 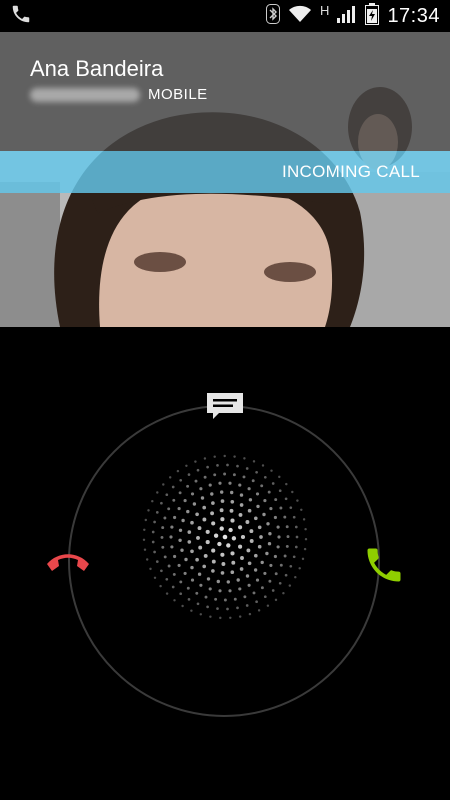 What do you see at coordinates (225, 16) in the screenshot?
I see `status-bar: H 17:34` at bounding box center [225, 16].